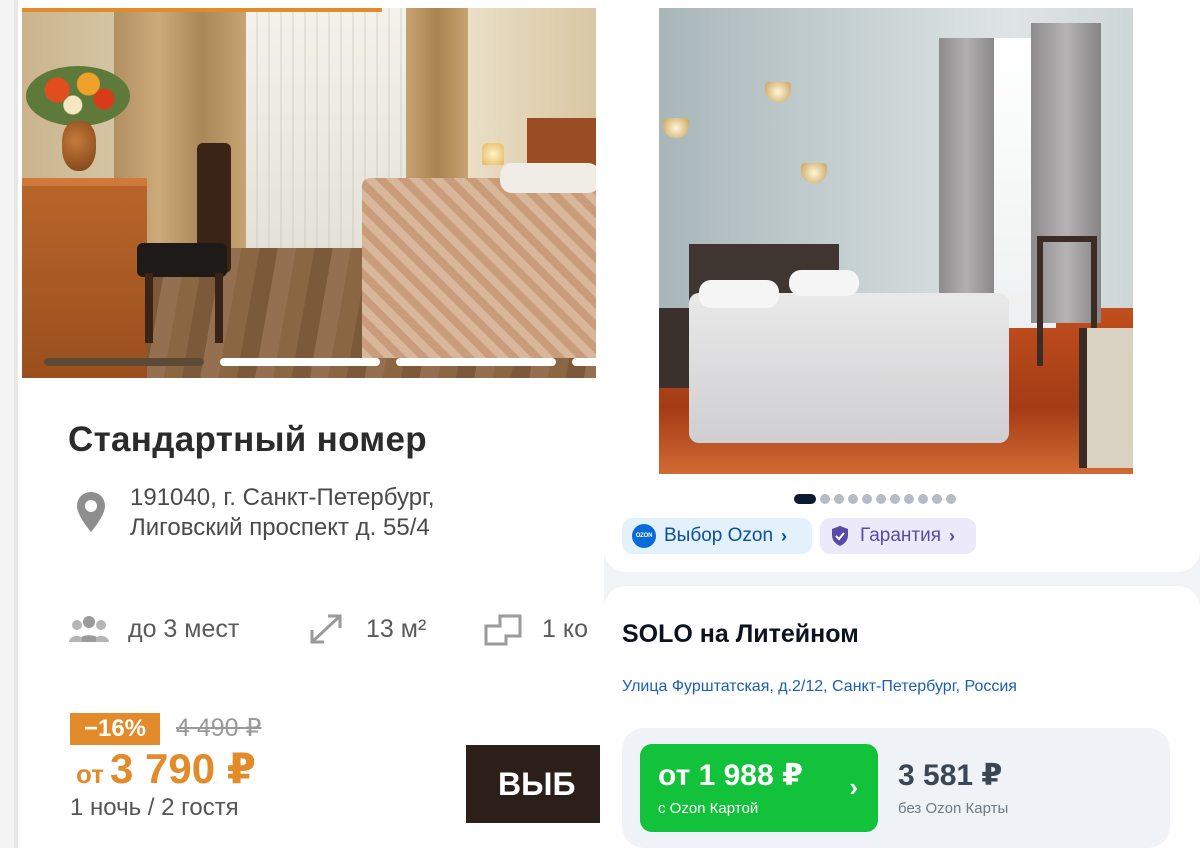  Describe the element at coordinates (966, 178) in the screenshot. I see `photo-curtain` at that location.